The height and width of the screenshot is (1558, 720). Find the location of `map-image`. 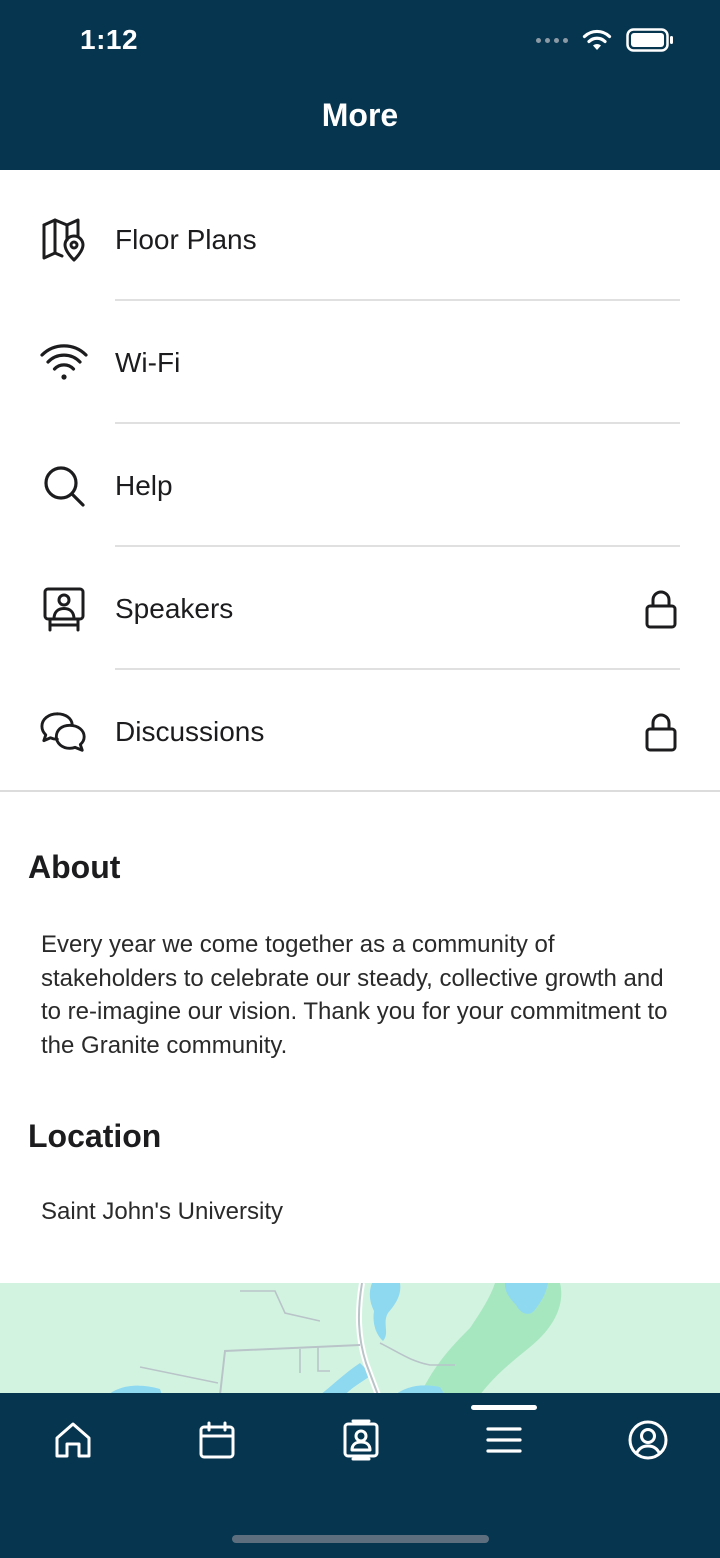

map-image is located at coordinates (360, 1339).